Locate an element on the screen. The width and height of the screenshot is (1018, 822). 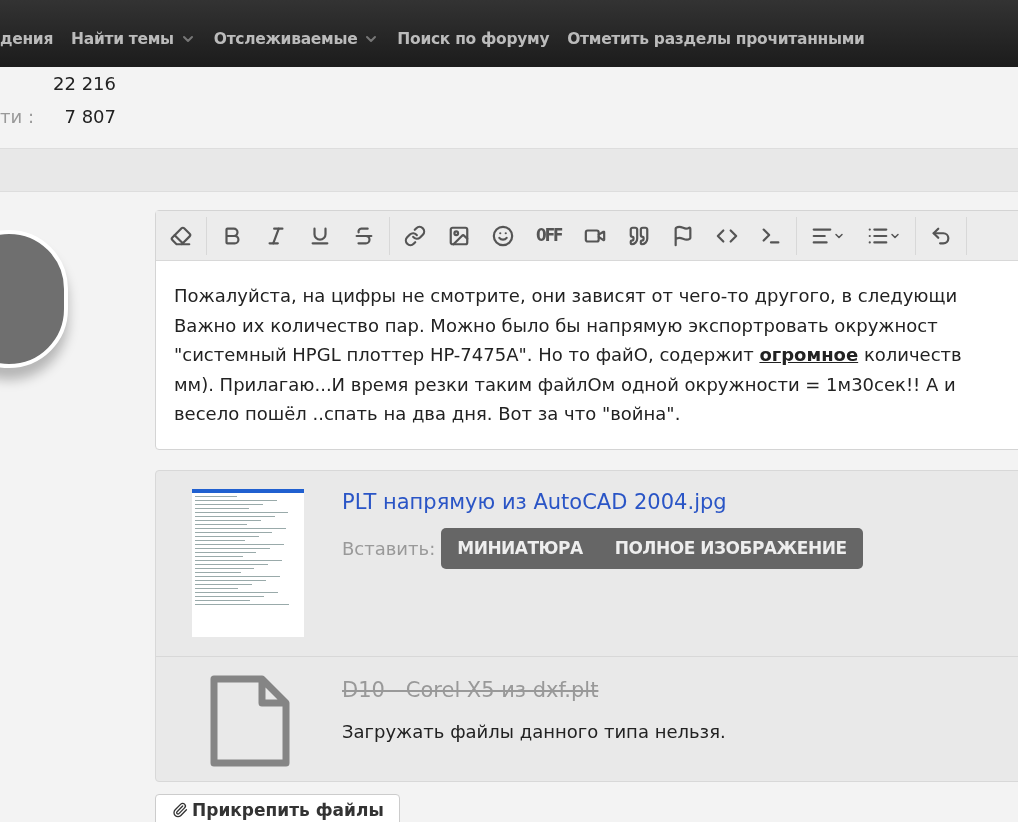
nav-link: Отслеживаемые is located at coordinates (285, 39).